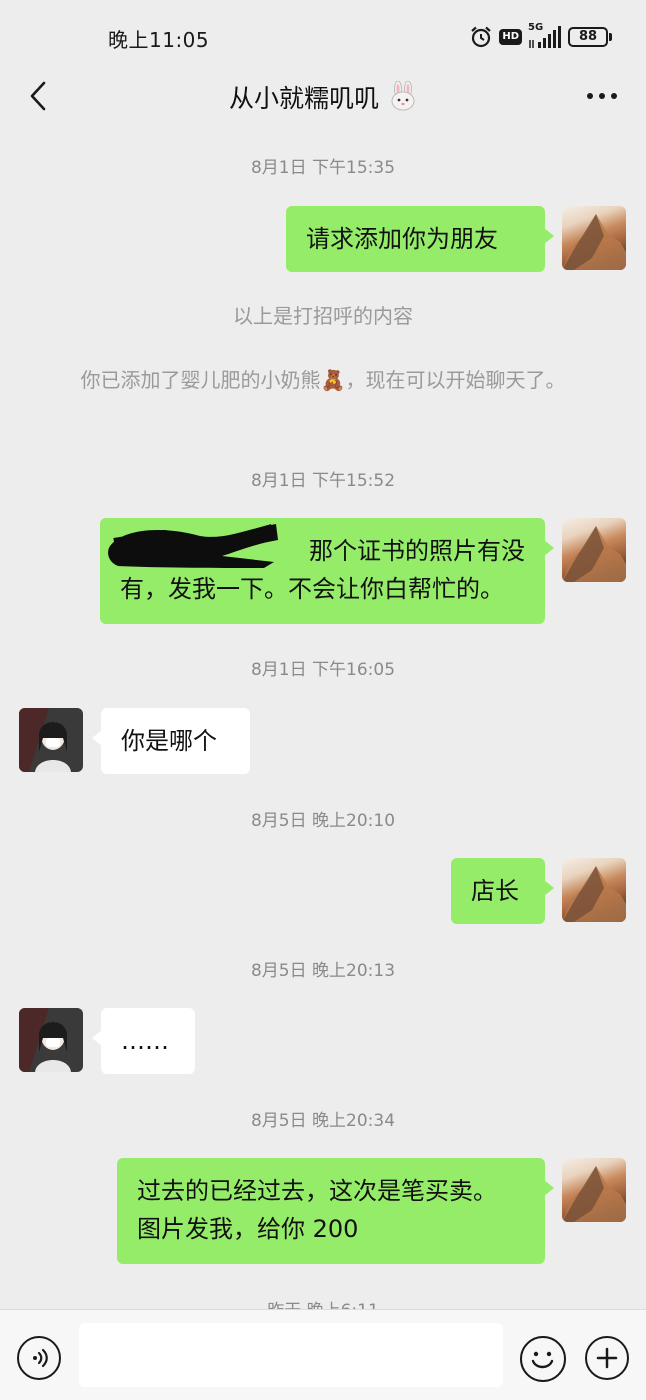 The width and height of the screenshot is (646, 1400). I want to click on chat-title: 从小就糯叽叽, so click(323, 97).